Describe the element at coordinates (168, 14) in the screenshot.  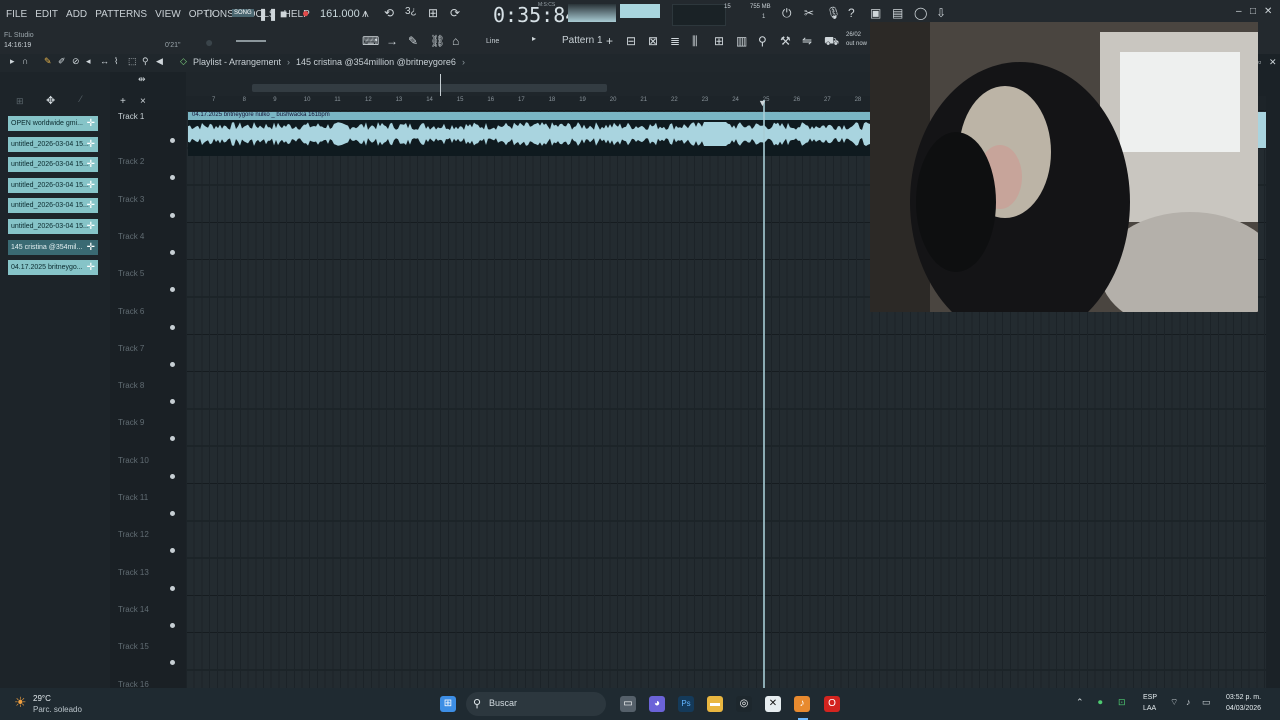
I see `menu-view: VIEW` at that location.